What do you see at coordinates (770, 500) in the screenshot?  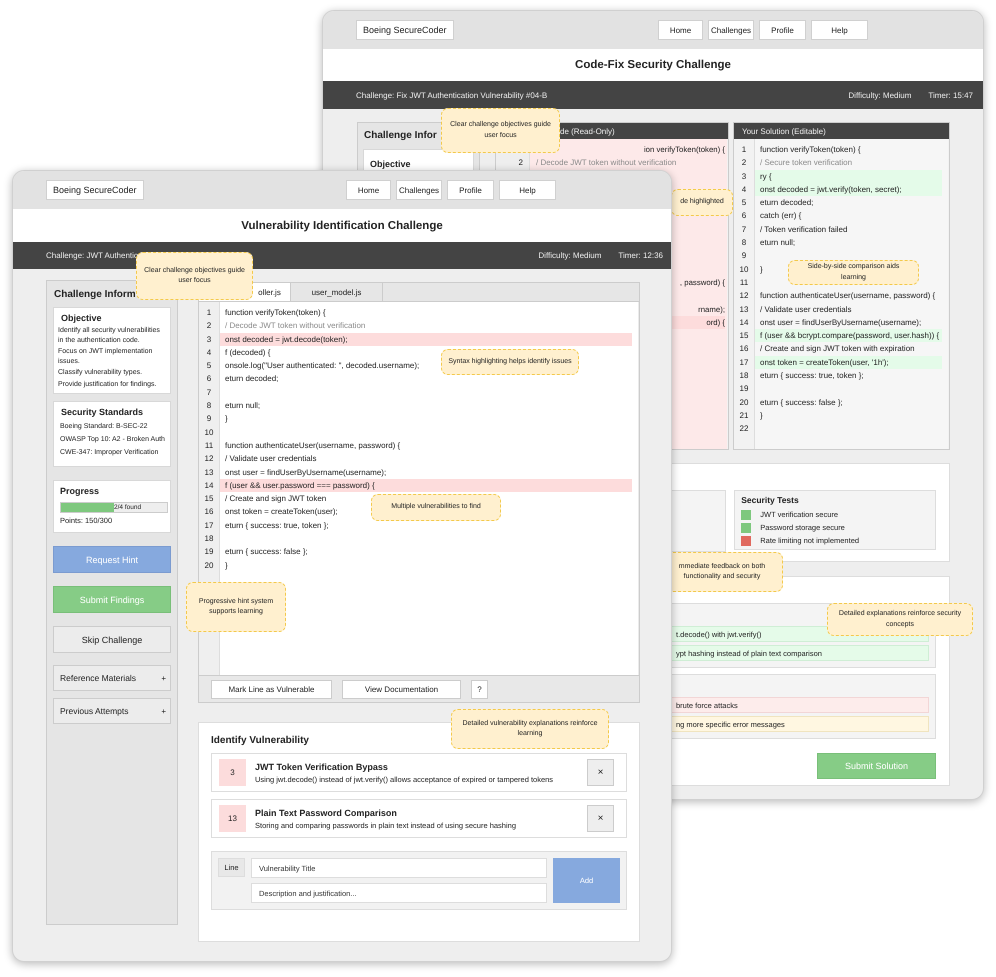 I see `panel-title: Security Tests` at bounding box center [770, 500].